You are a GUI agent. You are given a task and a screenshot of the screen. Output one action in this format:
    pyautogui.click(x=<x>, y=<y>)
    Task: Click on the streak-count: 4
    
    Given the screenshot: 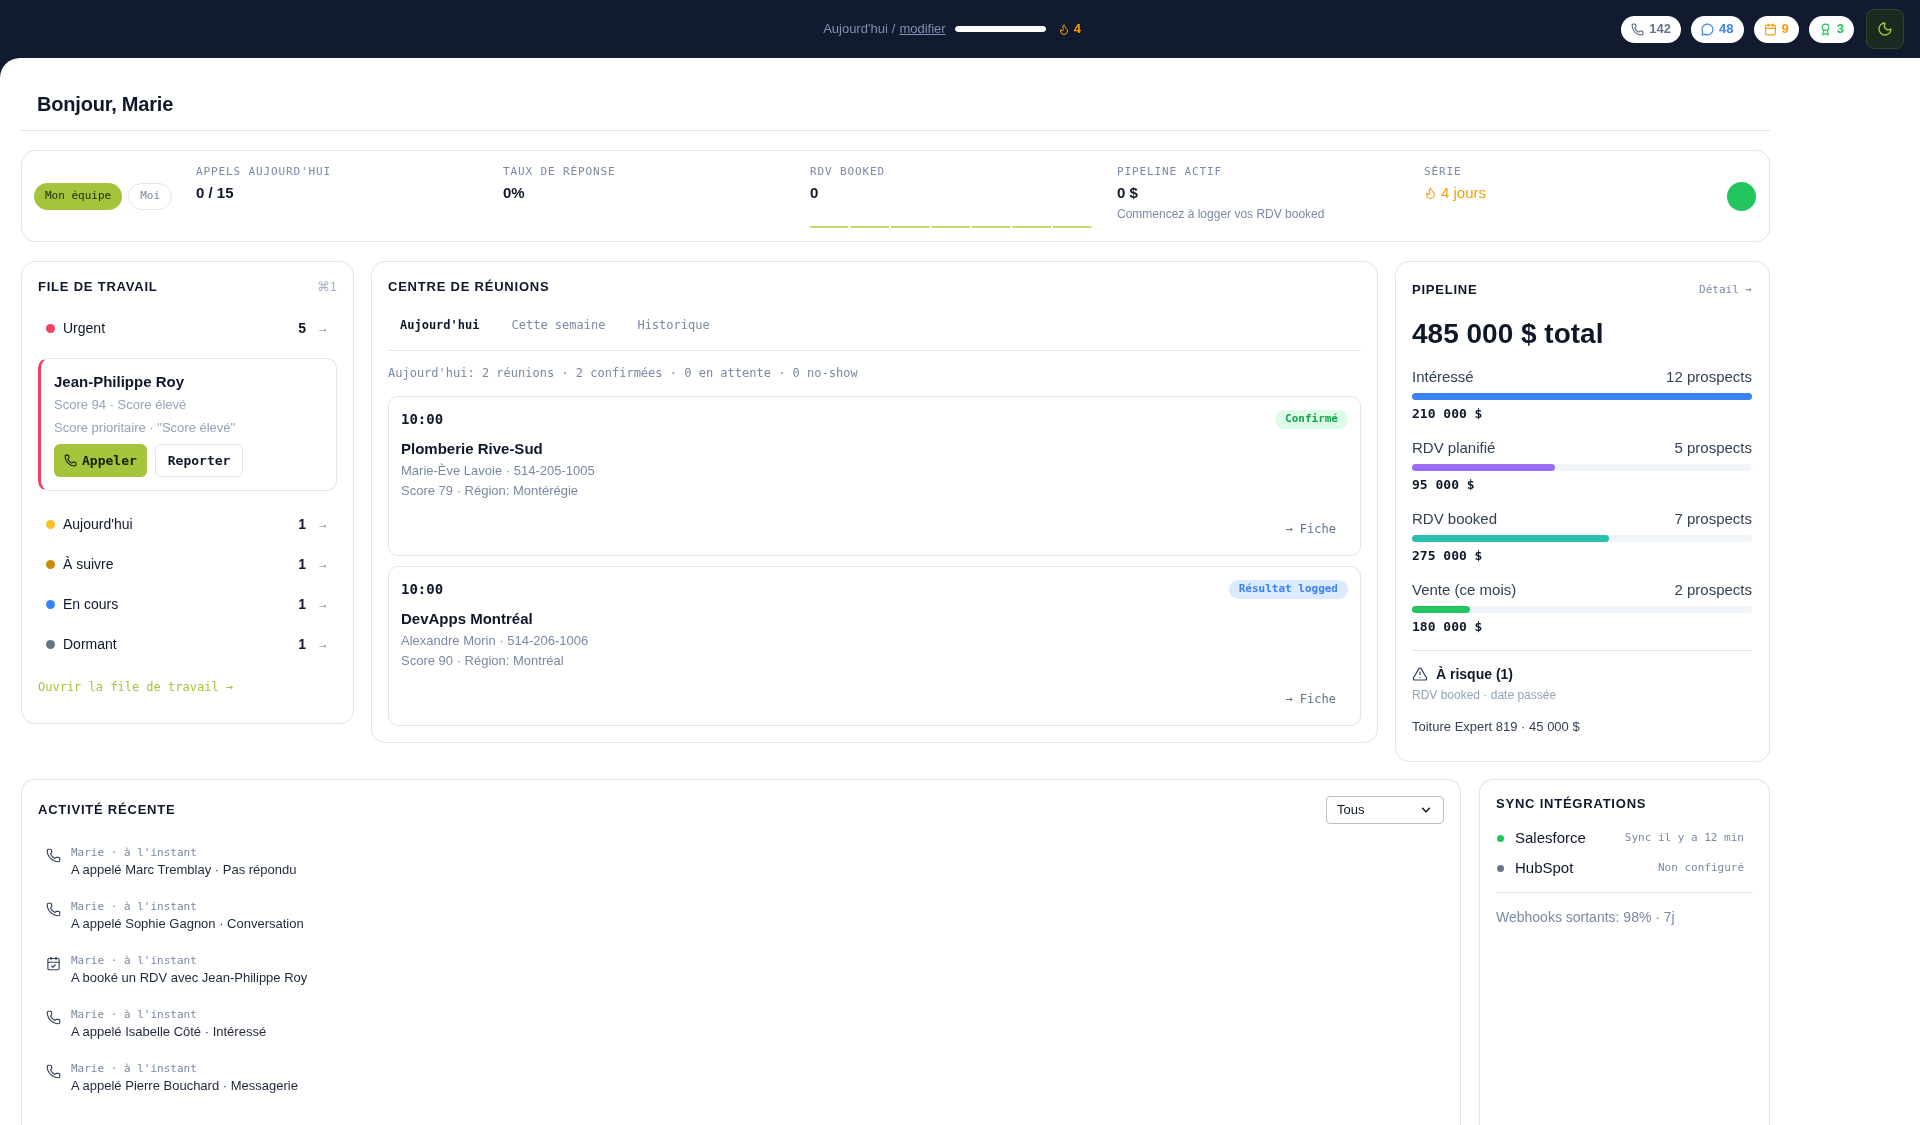 What is the action you would take?
    pyautogui.click(x=1077, y=29)
    